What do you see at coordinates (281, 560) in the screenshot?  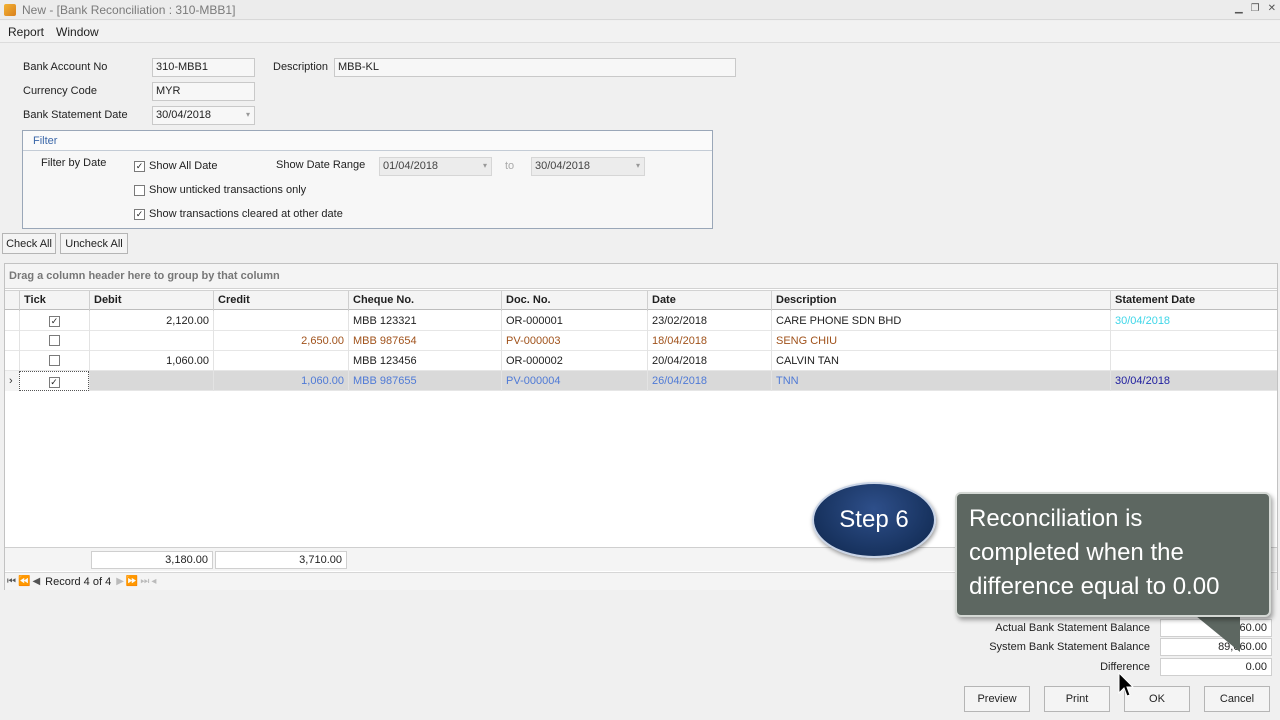 I see `total-credit: 3,710.00` at bounding box center [281, 560].